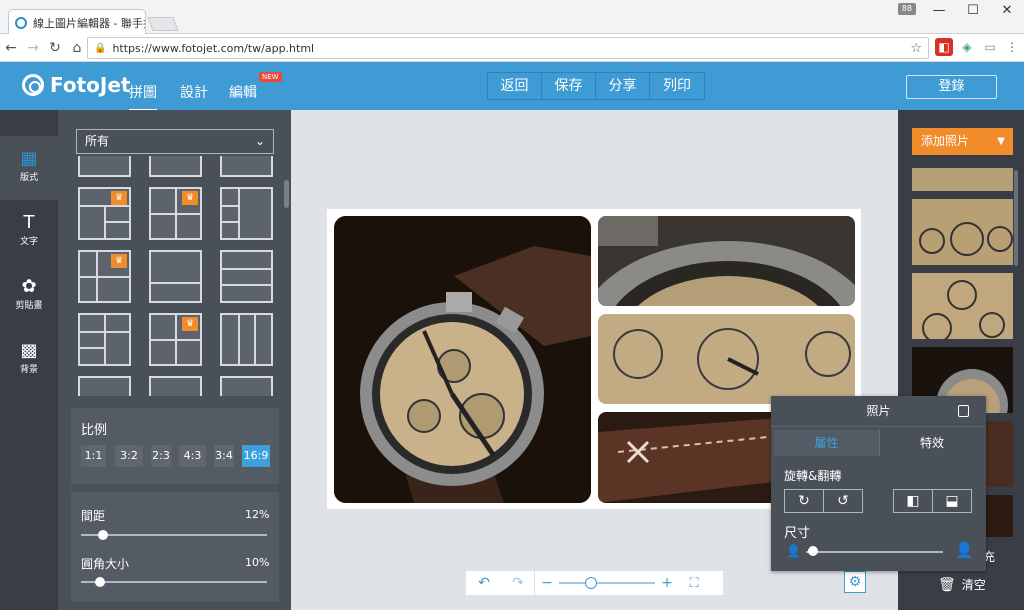 Image resolution: width=1024 pixels, height=610 pixels. I want to click on clear-button: 🗑 清空, so click(962, 584).